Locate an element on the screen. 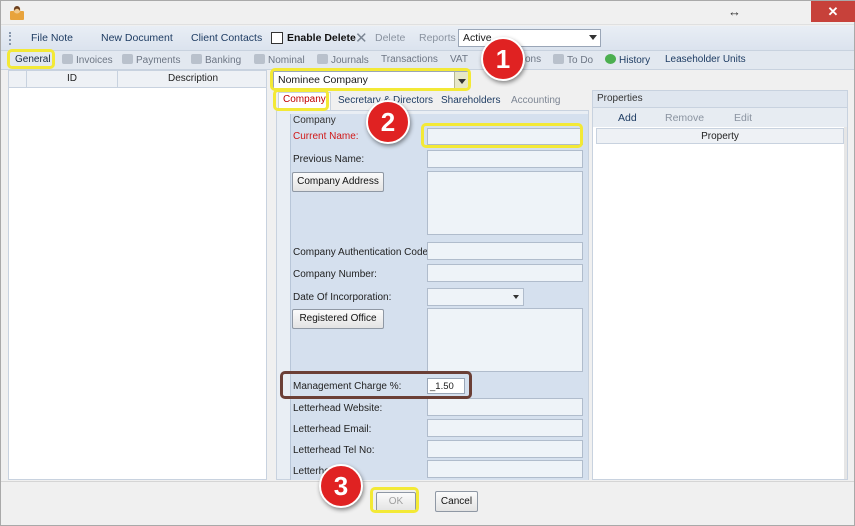 The image size is (855, 526). tab-banking: Banking is located at coordinates (216, 60).